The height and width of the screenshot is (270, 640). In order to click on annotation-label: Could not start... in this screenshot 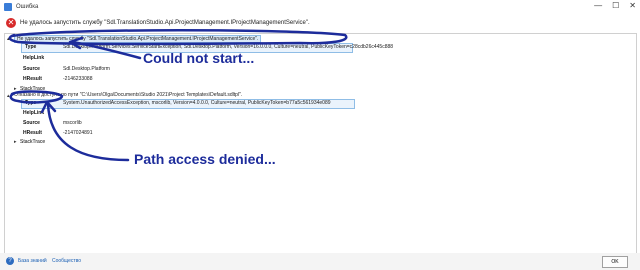, I will do `click(199, 58)`.